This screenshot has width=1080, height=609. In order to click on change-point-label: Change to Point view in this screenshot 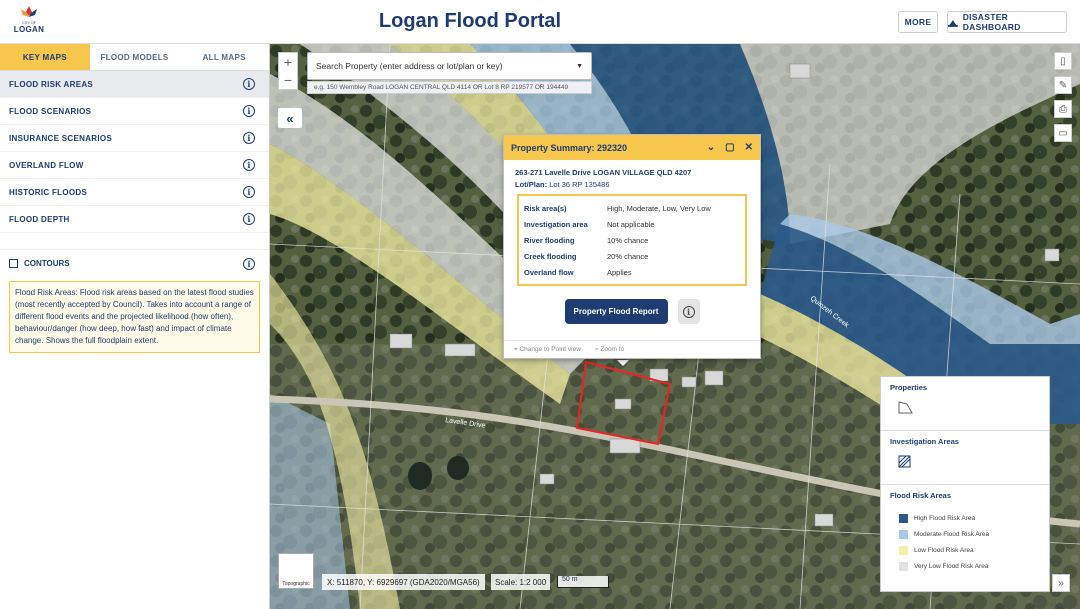, I will do `click(550, 349)`.